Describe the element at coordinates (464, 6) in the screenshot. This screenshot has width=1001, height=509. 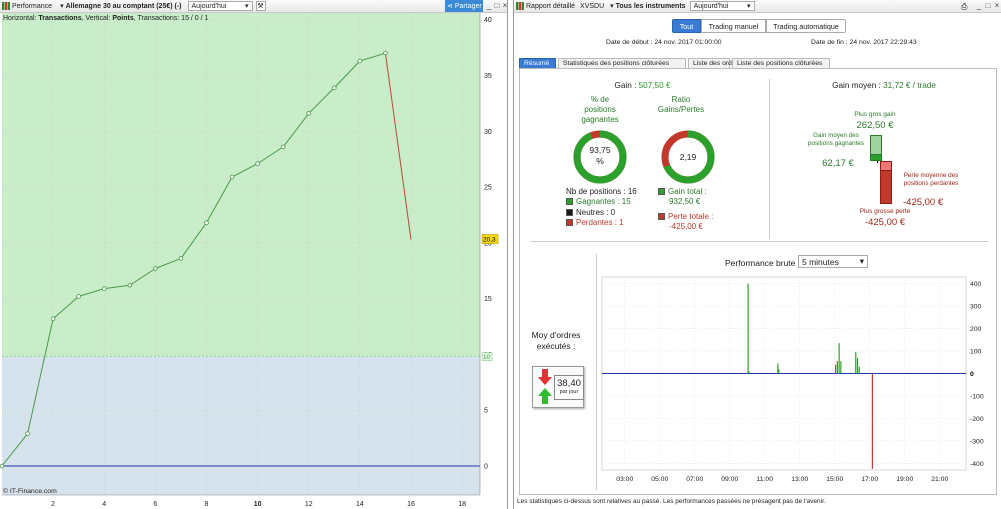
I see `share-button: ⋖ Partager` at that location.